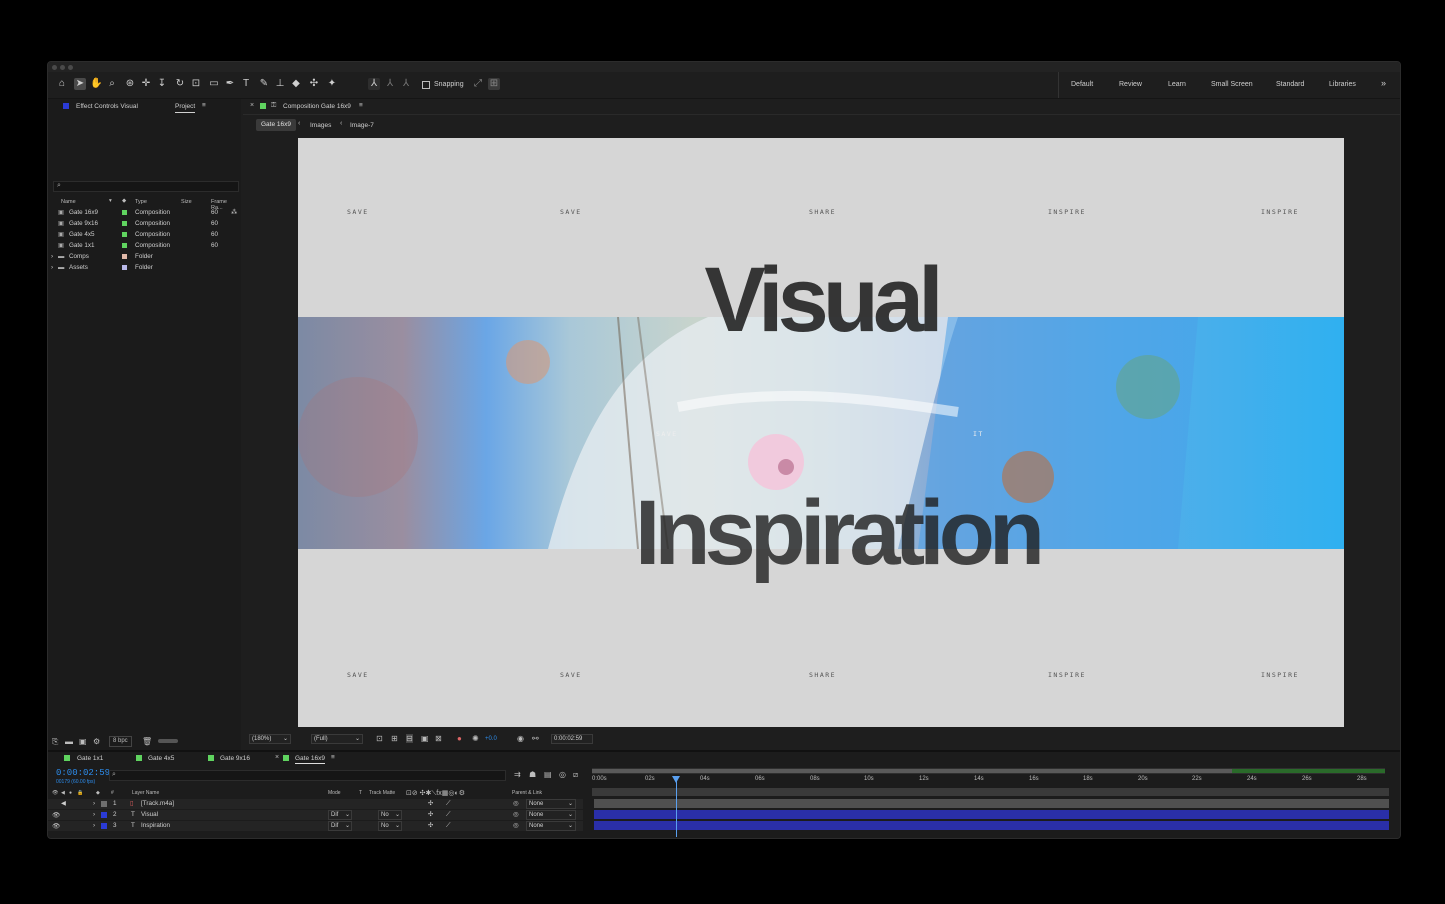  What do you see at coordinates (277, 757) in the screenshot?
I see `close-tab-icon: ×` at bounding box center [277, 757].